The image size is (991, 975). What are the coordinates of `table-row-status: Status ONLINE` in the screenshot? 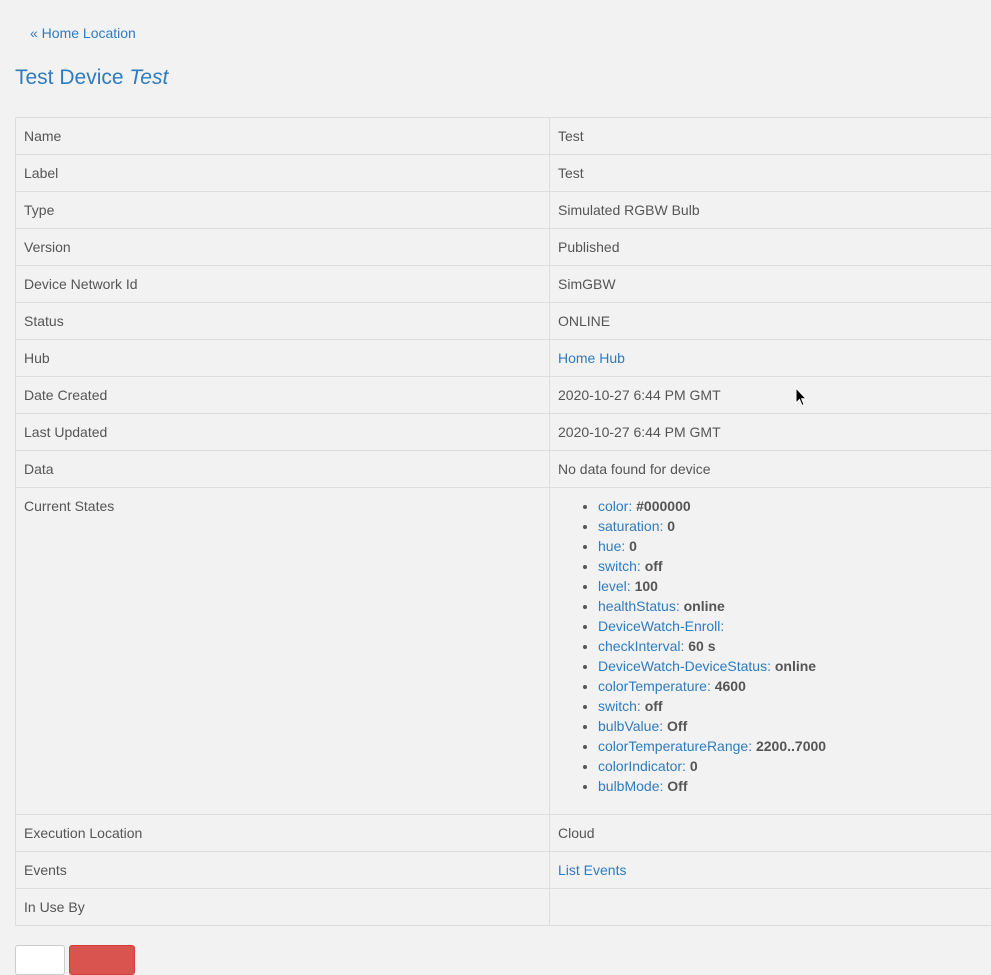 It's located at (503, 321).